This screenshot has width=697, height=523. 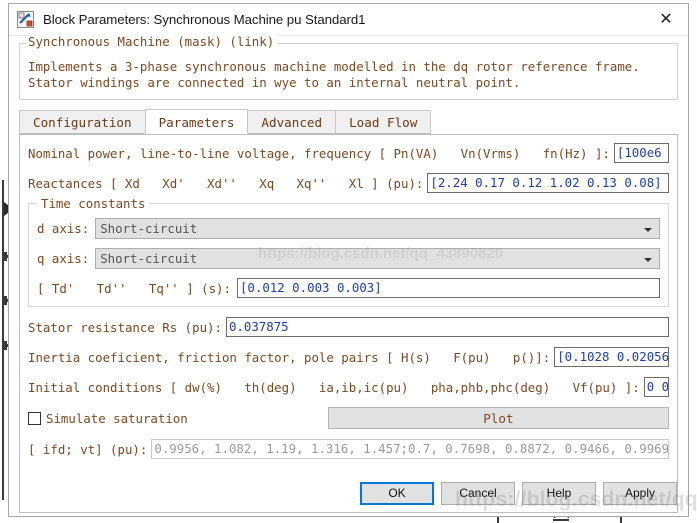 What do you see at coordinates (93, 203) in the screenshot?
I see `time-constants-legend: Time constants` at bounding box center [93, 203].